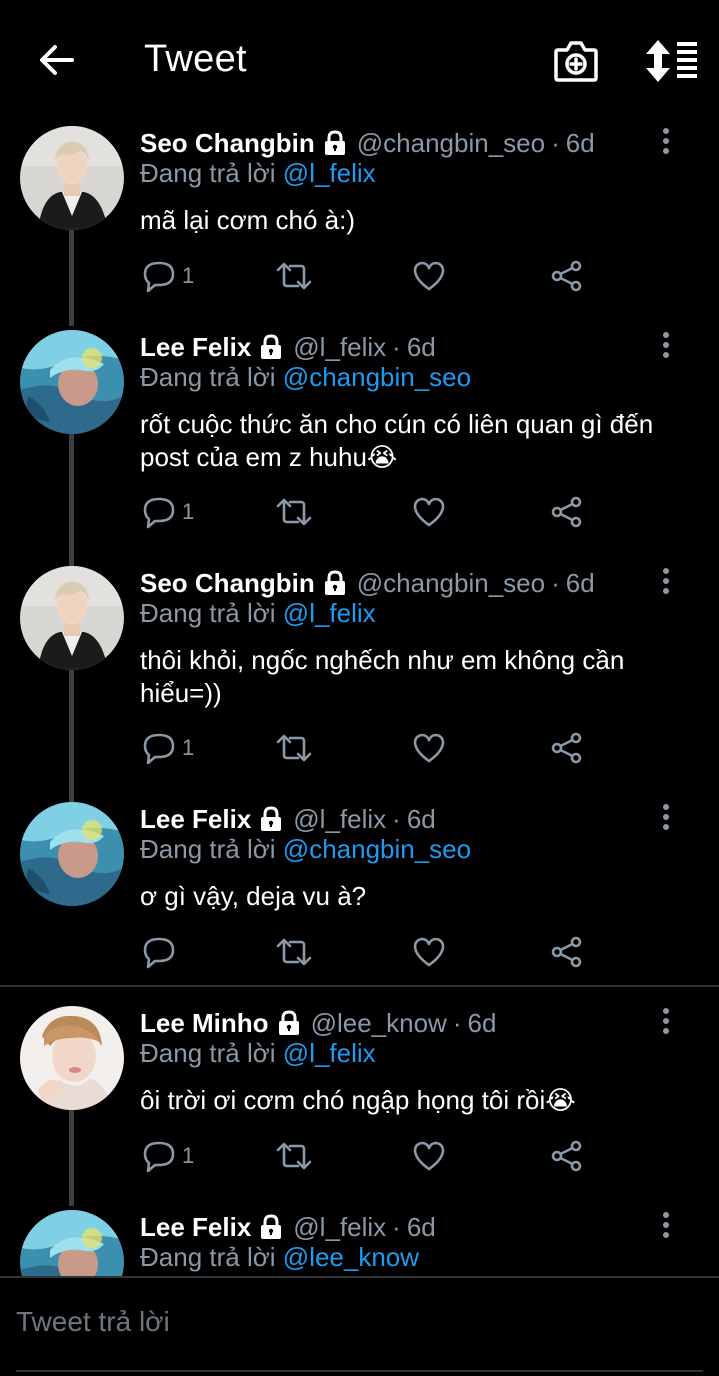 The height and width of the screenshot is (1376, 719). I want to click on sort-button, so click(672, 61).